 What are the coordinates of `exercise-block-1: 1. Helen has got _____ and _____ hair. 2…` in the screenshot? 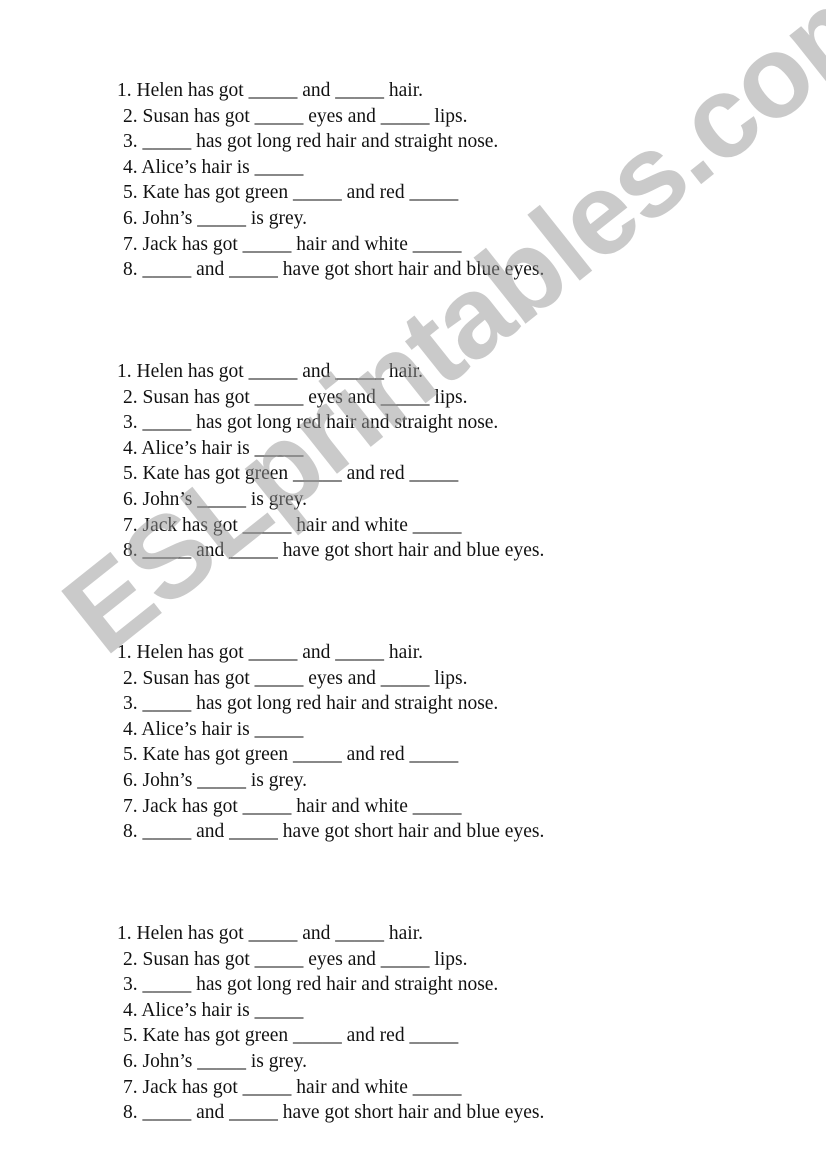 It's located at (397, 180).